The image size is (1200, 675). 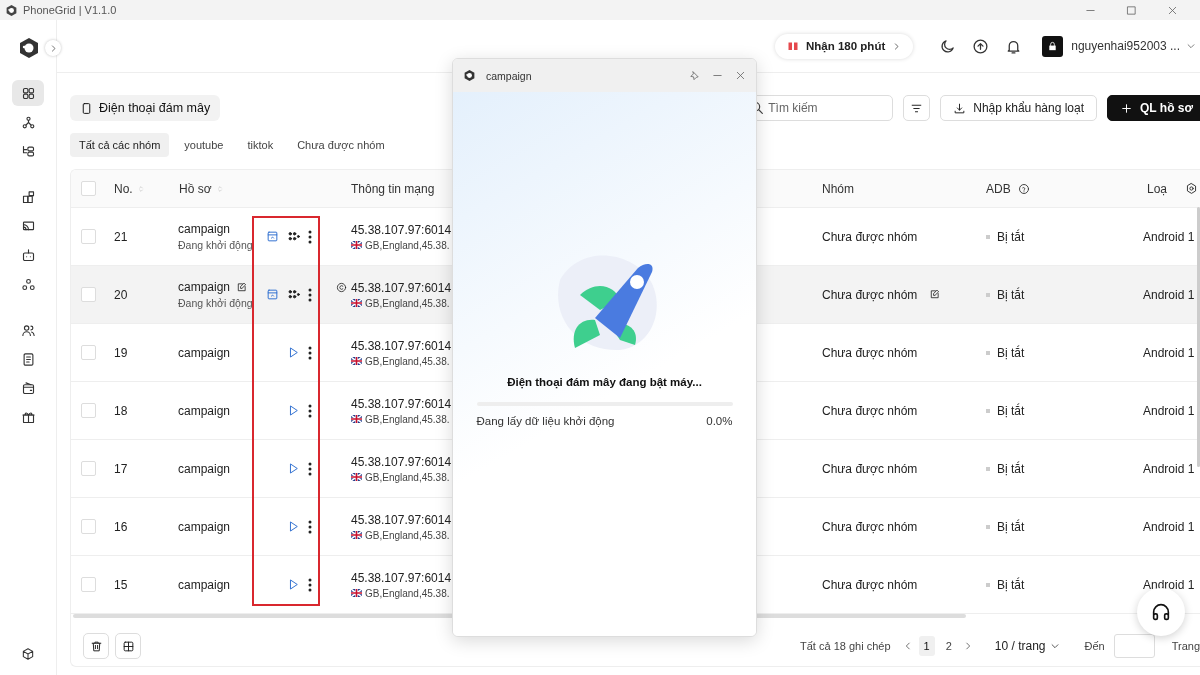 I want to click on page-button: 2, so click(x=948, y=646).